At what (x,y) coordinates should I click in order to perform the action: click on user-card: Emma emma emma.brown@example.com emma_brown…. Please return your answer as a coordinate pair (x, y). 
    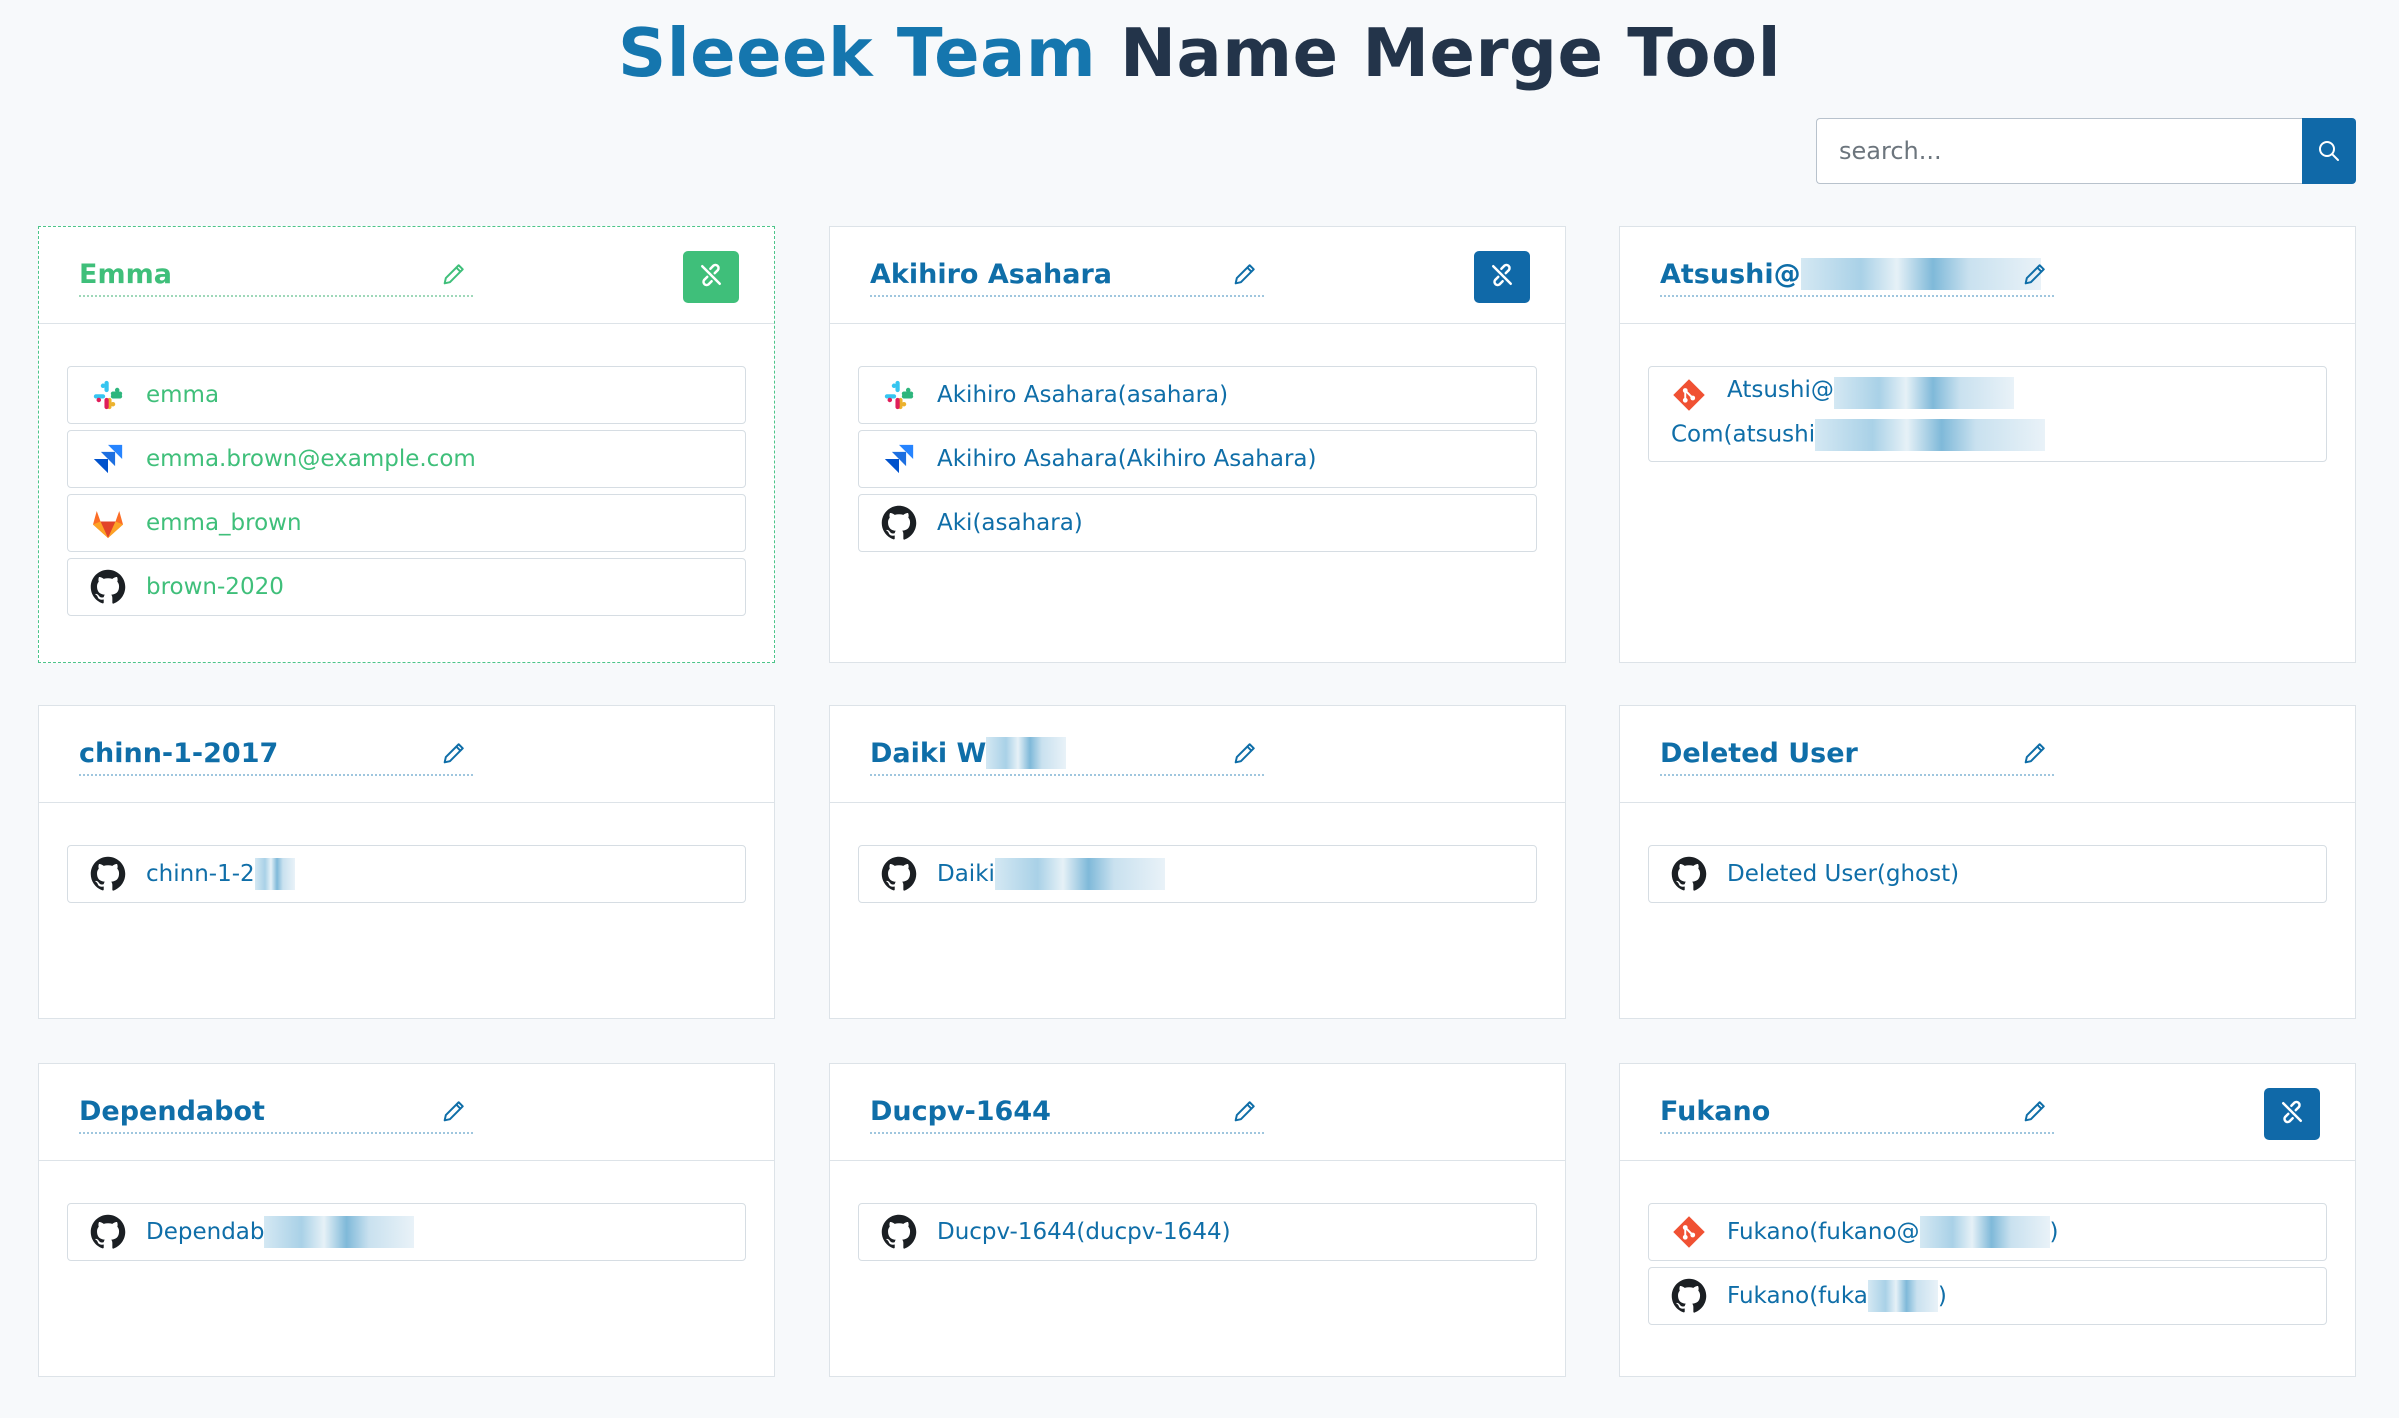
    Looking at the image, I should click on (406, 444).